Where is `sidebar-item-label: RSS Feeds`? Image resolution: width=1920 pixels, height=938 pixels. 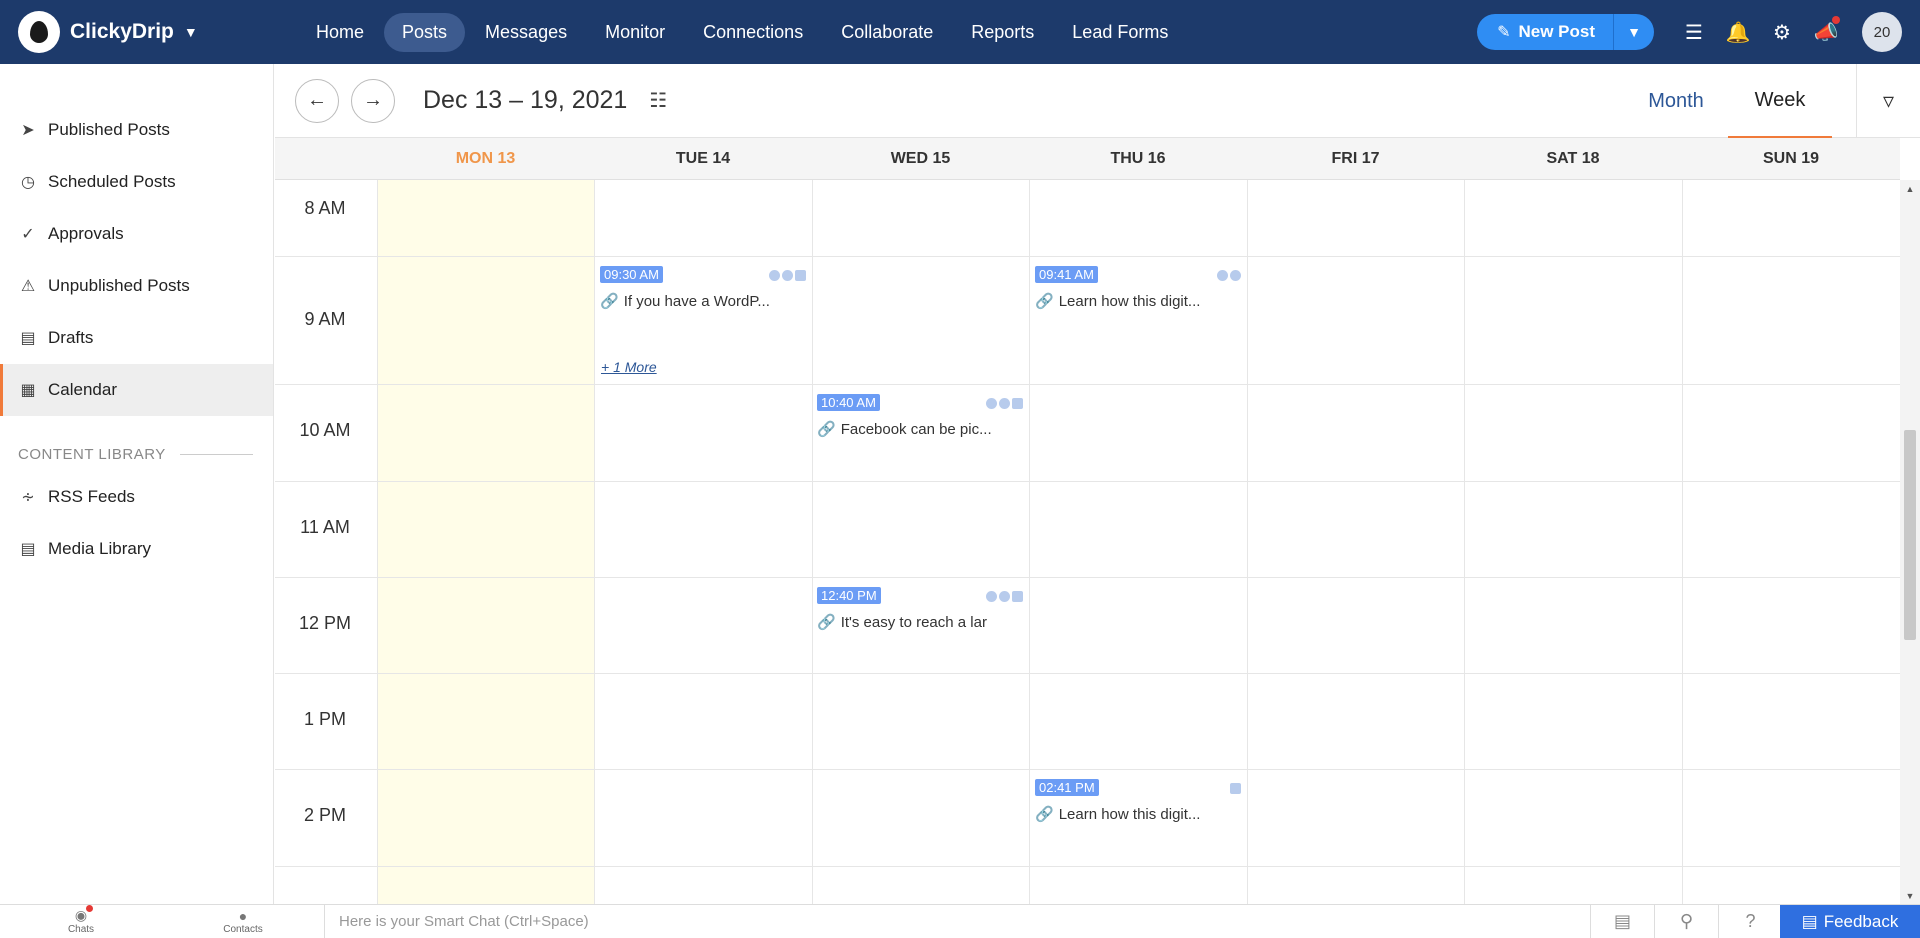
sidebar-item-label: RSS Feeds is located at coordinates (91, 497).